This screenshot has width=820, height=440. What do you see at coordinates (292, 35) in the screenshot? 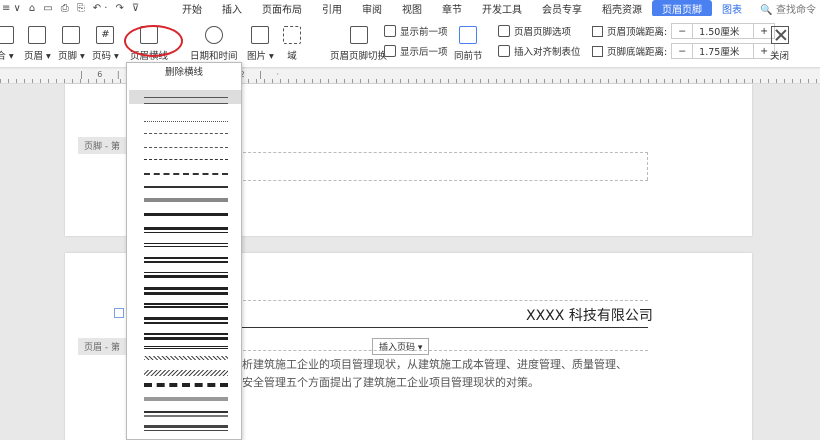
I see `field-icon` at bounding box center [292, 35].